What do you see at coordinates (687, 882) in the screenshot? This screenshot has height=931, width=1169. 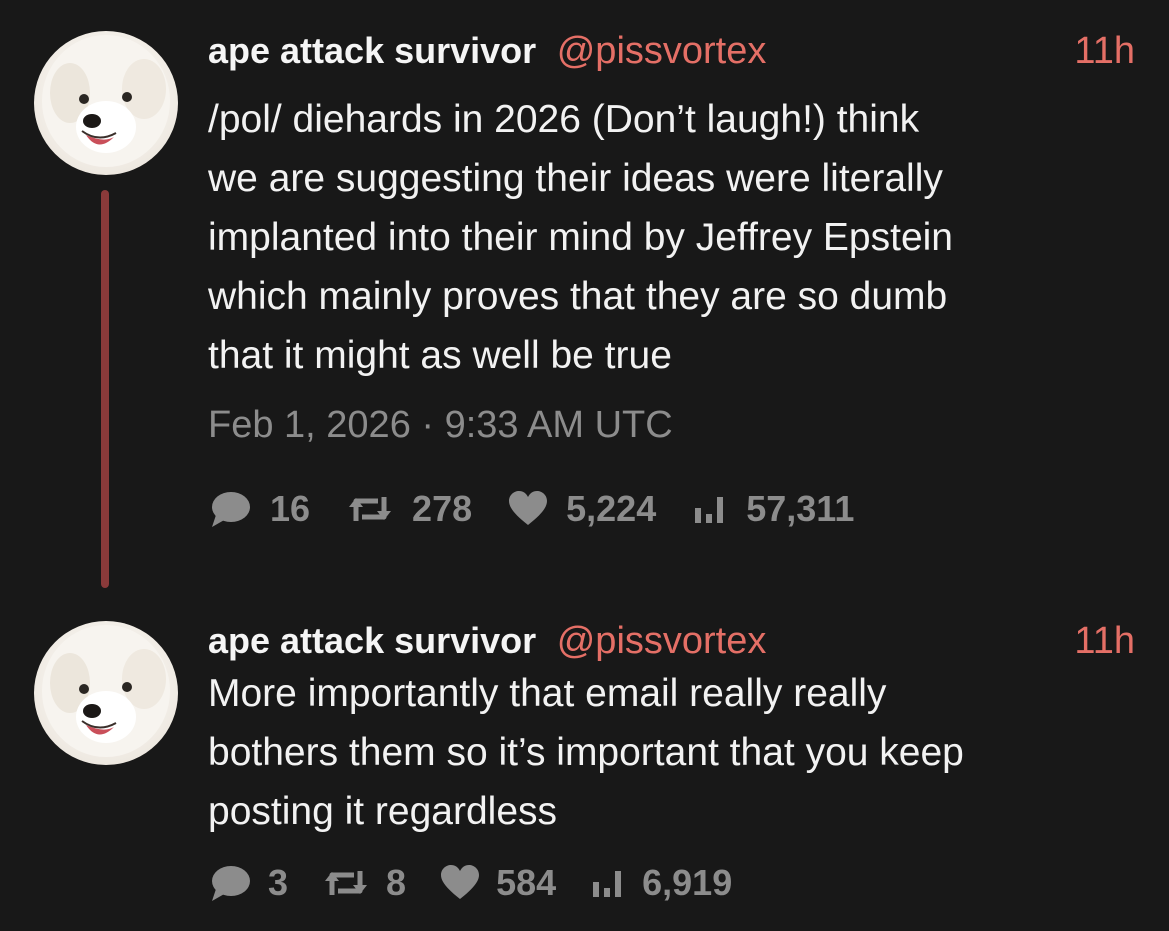 I see `view-count: 6,919` at bounding box center [687, 882].